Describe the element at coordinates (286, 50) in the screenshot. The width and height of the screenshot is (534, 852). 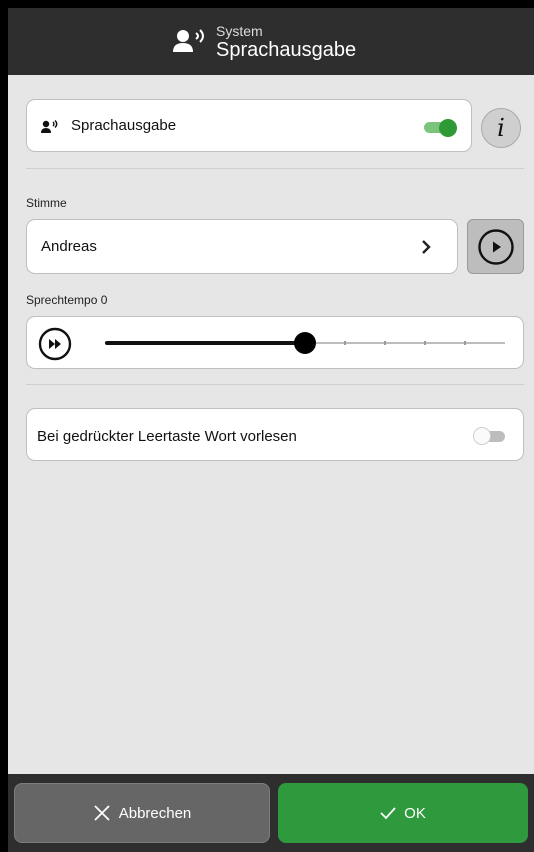
I see `page-title: Sprachausgabe` at that location.